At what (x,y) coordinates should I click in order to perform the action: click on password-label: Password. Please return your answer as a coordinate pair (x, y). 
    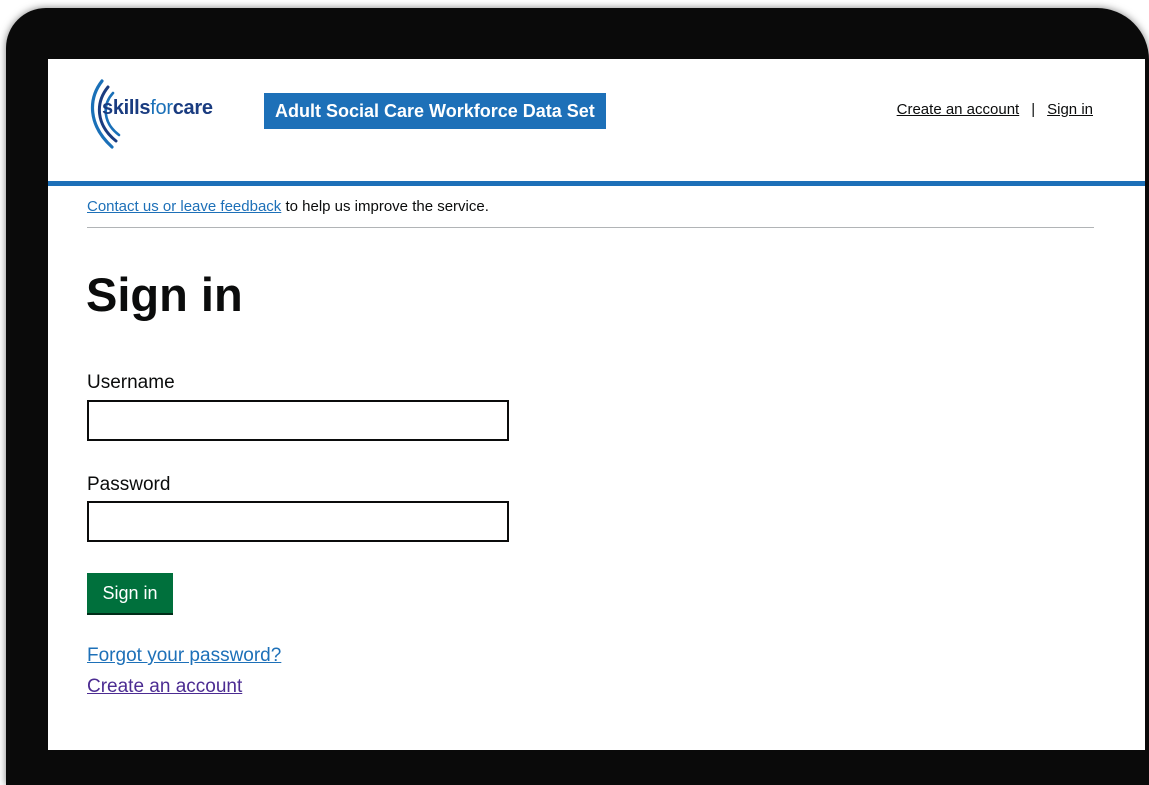
    Looking at the image, I should click on (129, 484).